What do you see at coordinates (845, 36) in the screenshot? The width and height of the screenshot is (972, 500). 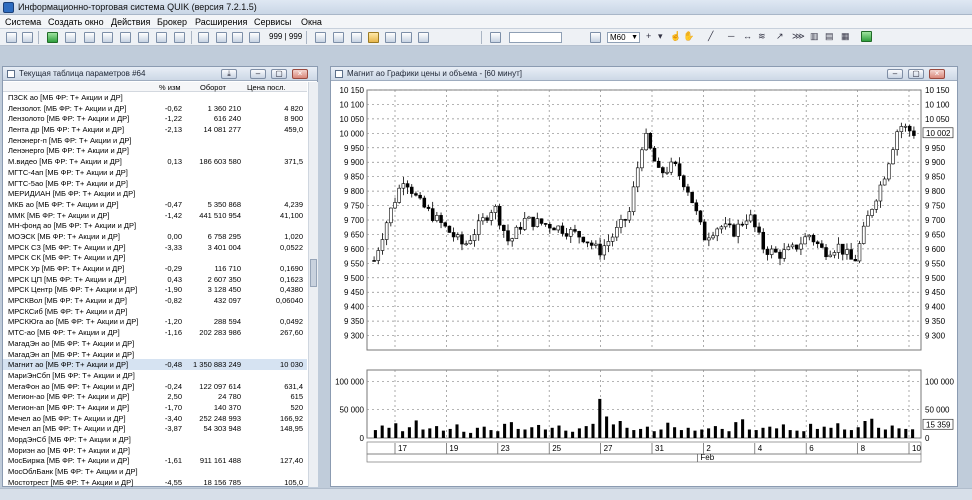 I see `grid-icon: ▦` at bounding box center [845, 36].